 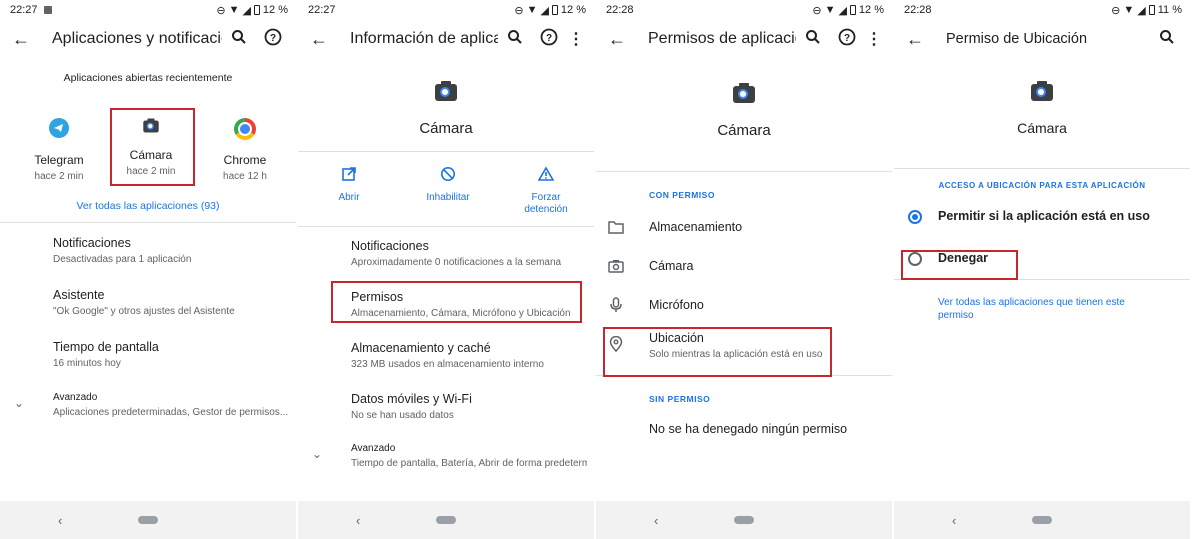 I want to click on page-title: Aplicaciones y notificaciones, so click(x=137, y=38).